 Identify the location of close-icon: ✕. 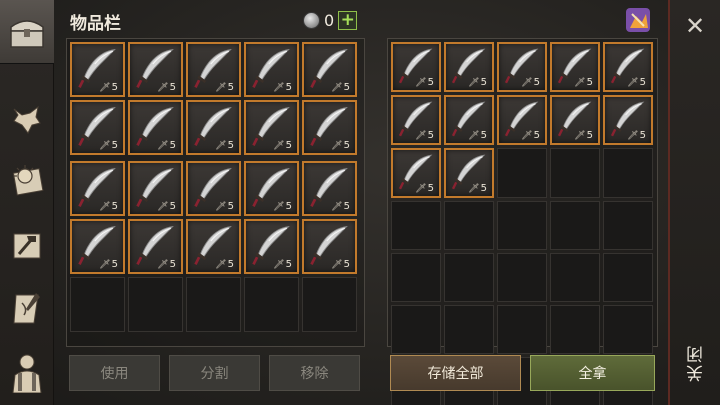
(695, 26).